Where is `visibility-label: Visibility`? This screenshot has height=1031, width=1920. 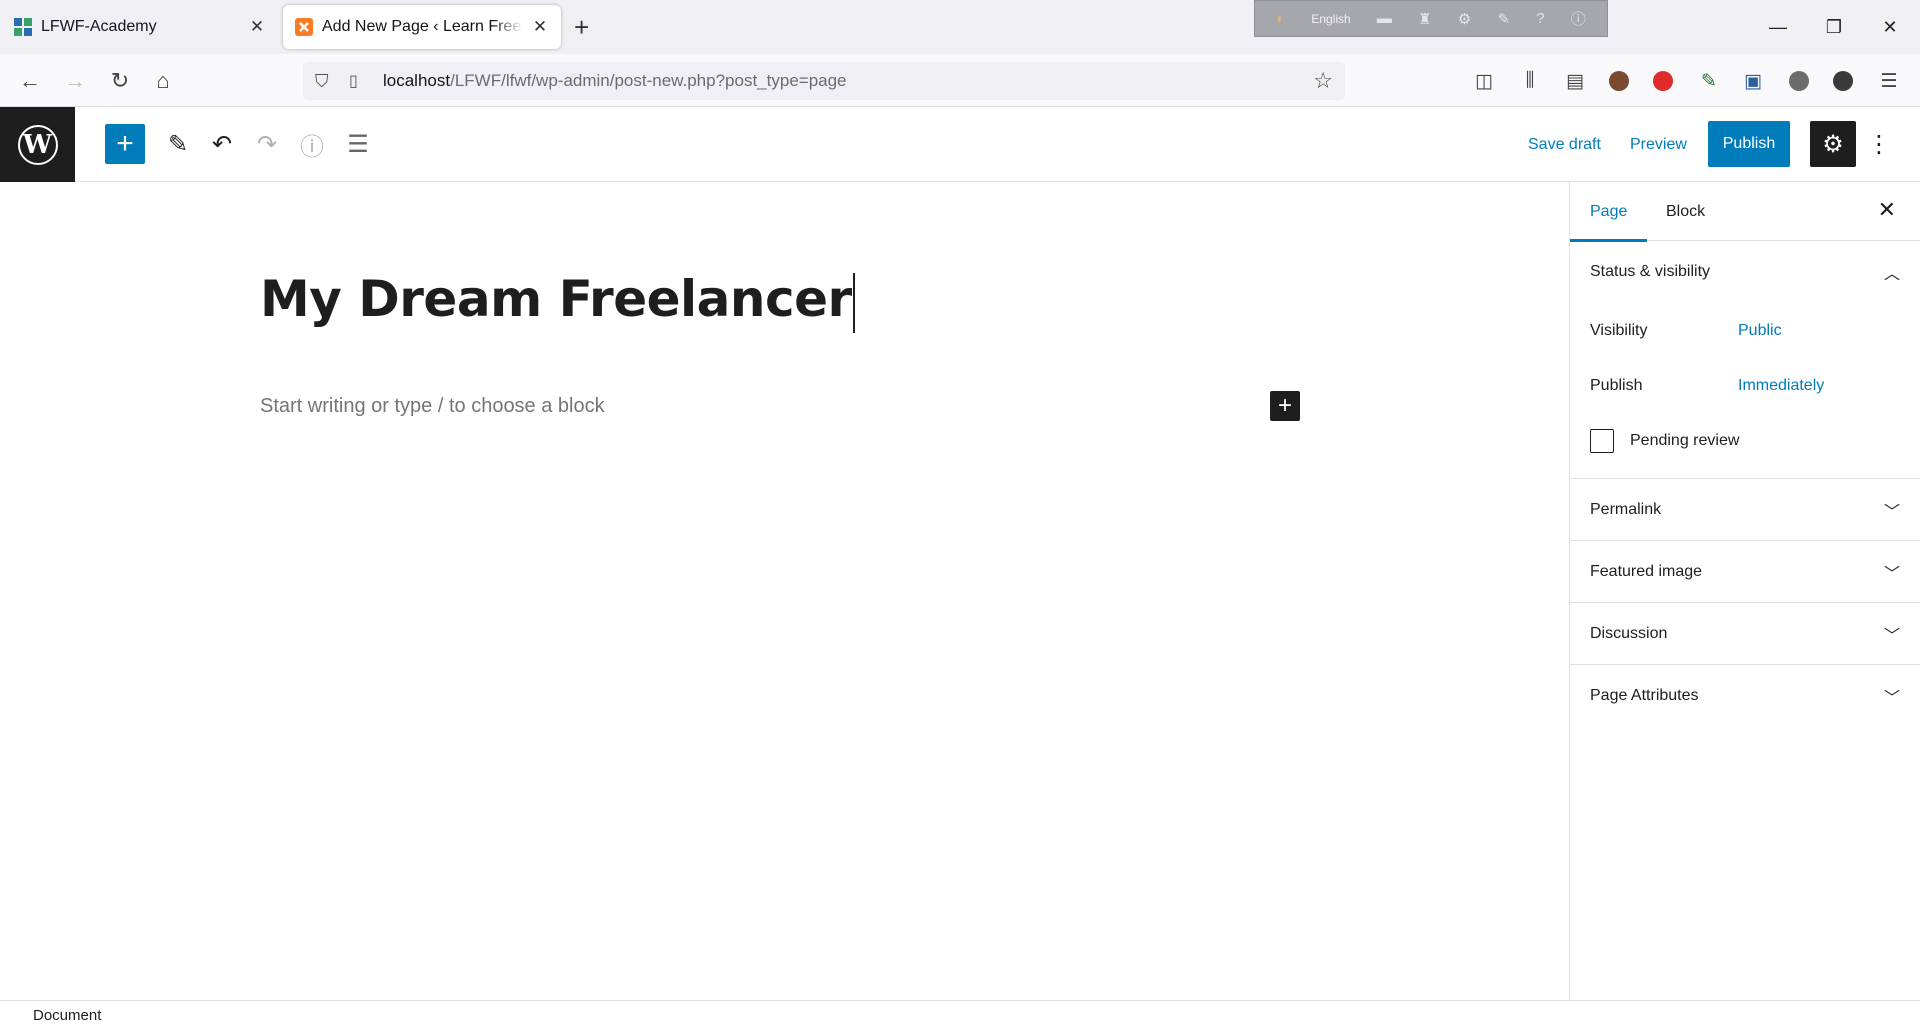 visibility-label: Visibility is located at coordinates (1619, 330).